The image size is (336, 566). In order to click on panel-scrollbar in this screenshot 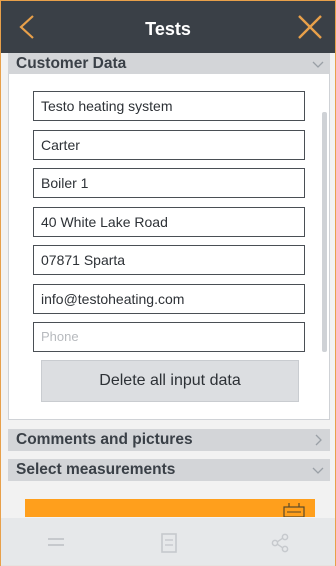, I will do `click(324, 232)`.